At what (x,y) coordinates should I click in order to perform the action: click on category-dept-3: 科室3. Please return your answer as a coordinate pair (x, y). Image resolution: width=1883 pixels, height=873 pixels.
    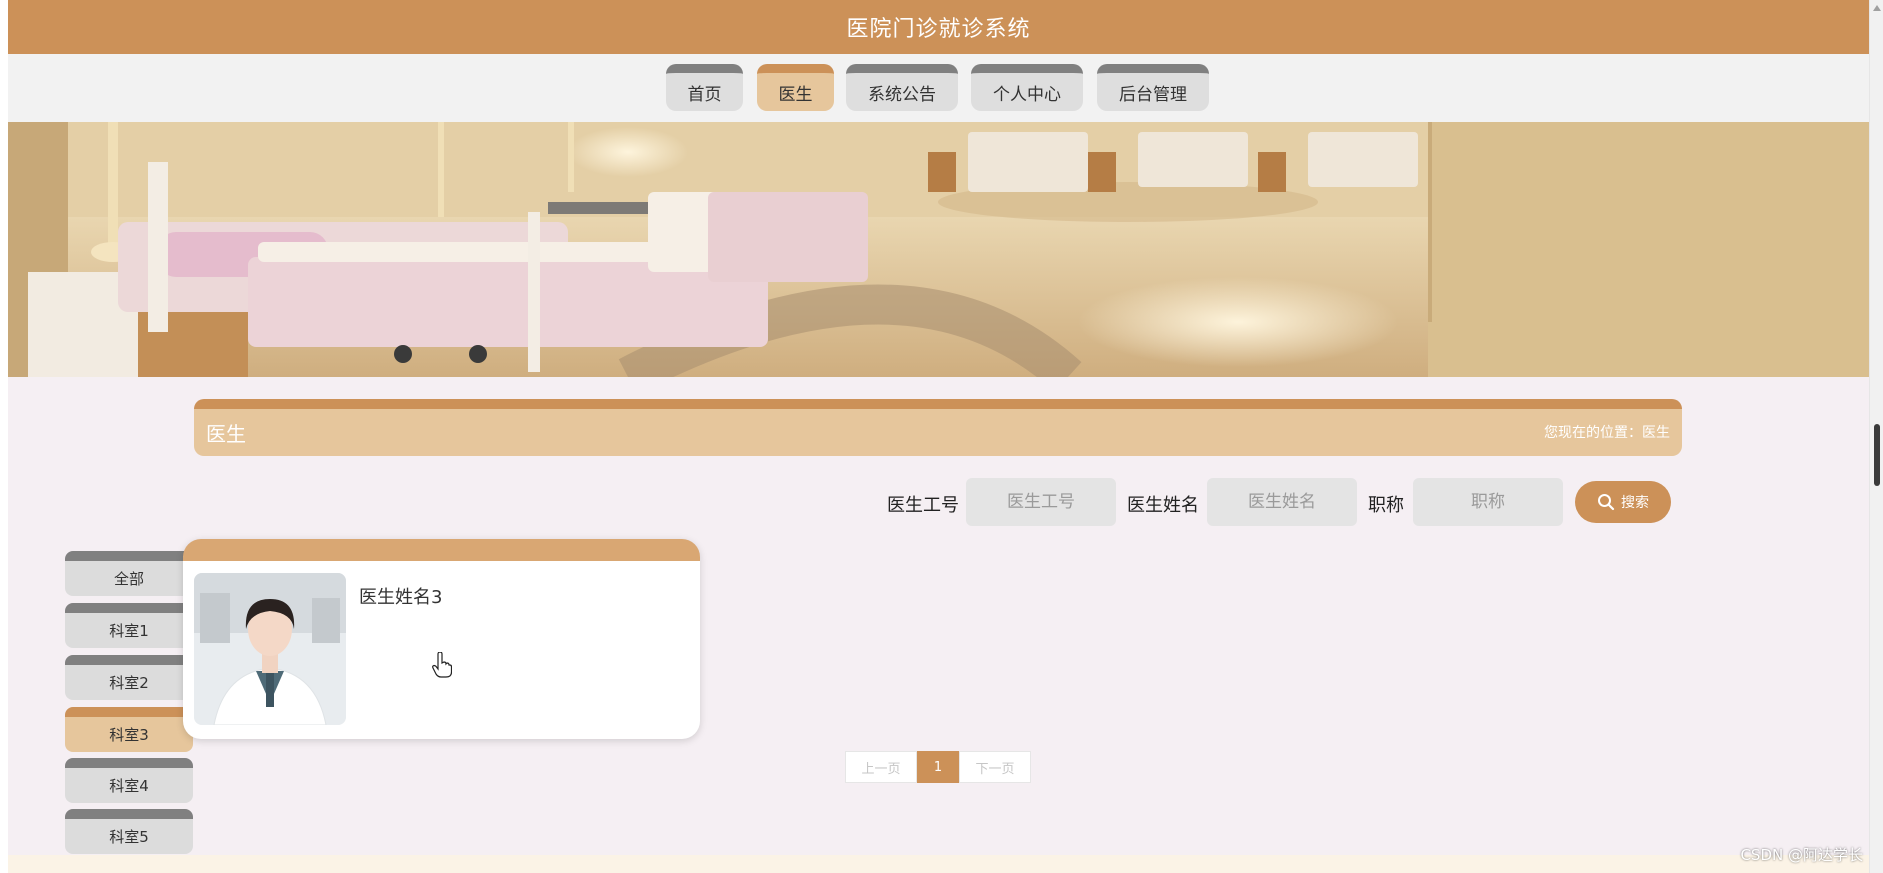
    Looking at the image, I should click on (129, 729).